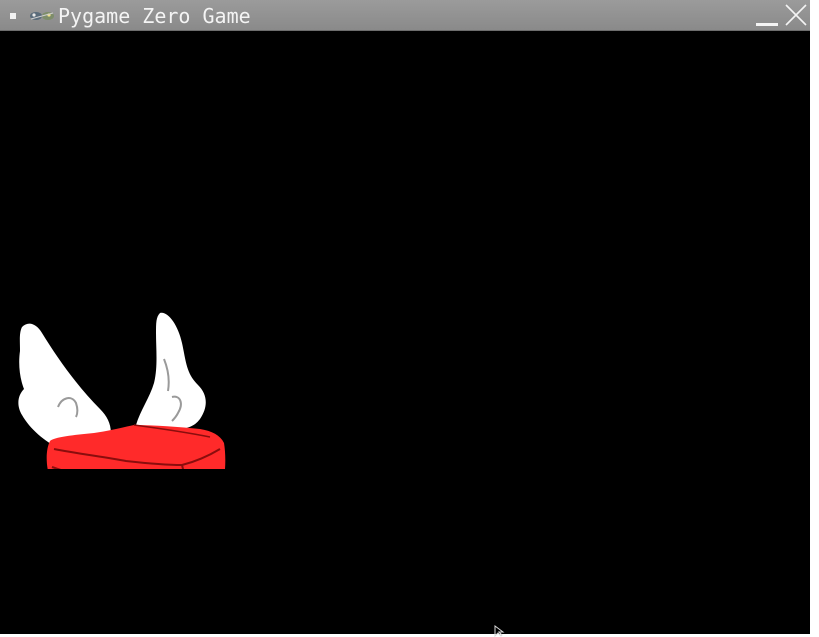 The image size is (819, 637). I want to click on window-menu-icon, so click(13, 16).